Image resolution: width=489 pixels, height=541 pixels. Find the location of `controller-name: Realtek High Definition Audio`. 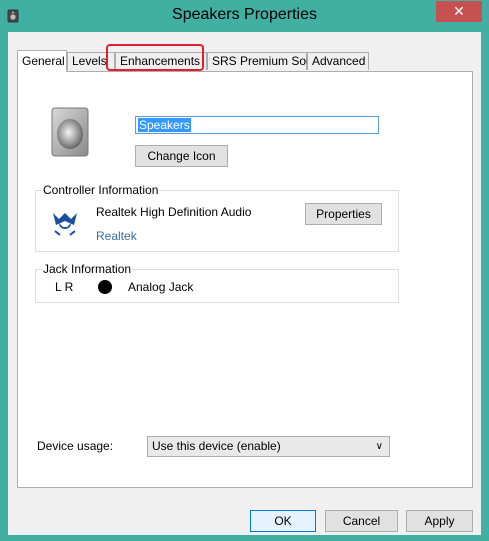

controller-name: Realtek High Definition Audio is located at coordinates (174, 212).